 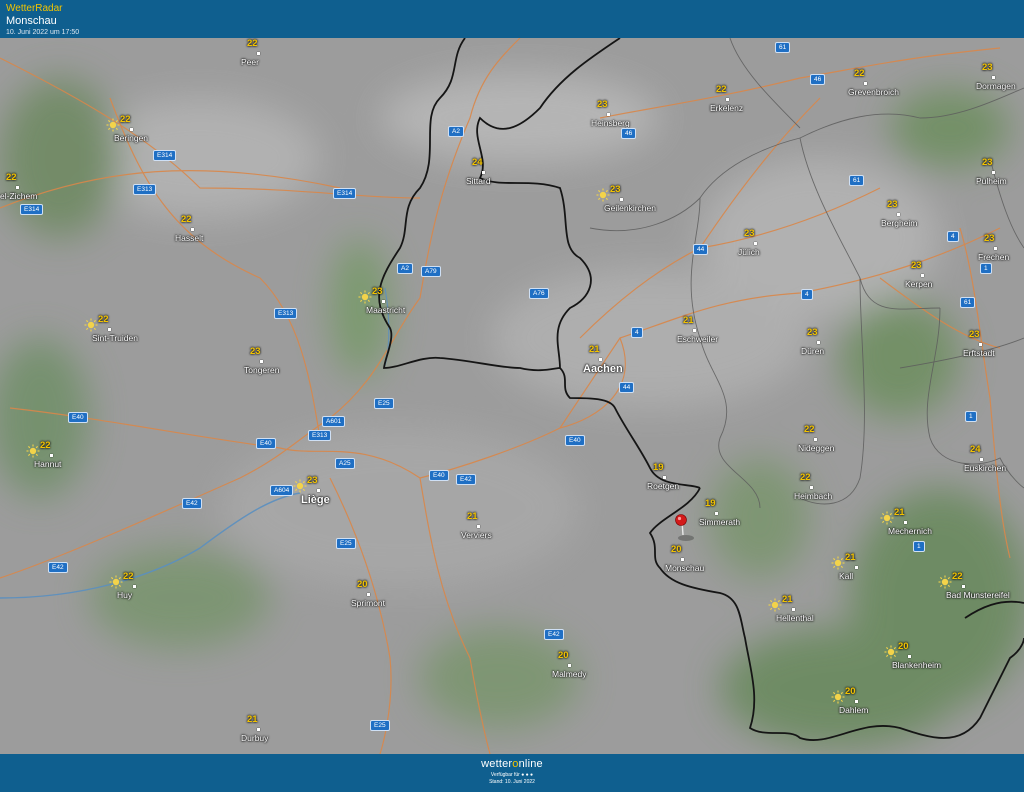 What do you see at coordinates (527, 775) in the screenshot?
I see `platform-icons: ● ● ●` at bounding box center [527, 775].